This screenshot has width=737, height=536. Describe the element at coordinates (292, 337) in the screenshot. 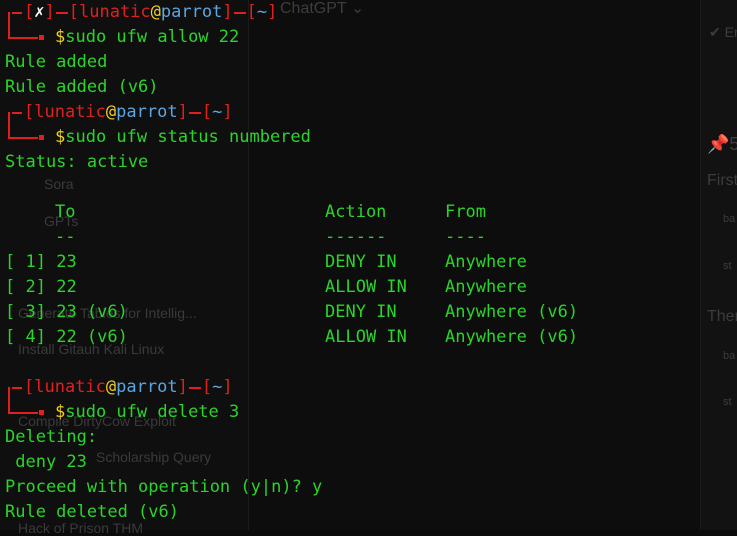

I see `table-row: [ 4] 22 (v6) ALLOW IN Anywhere (v6)` at that location.